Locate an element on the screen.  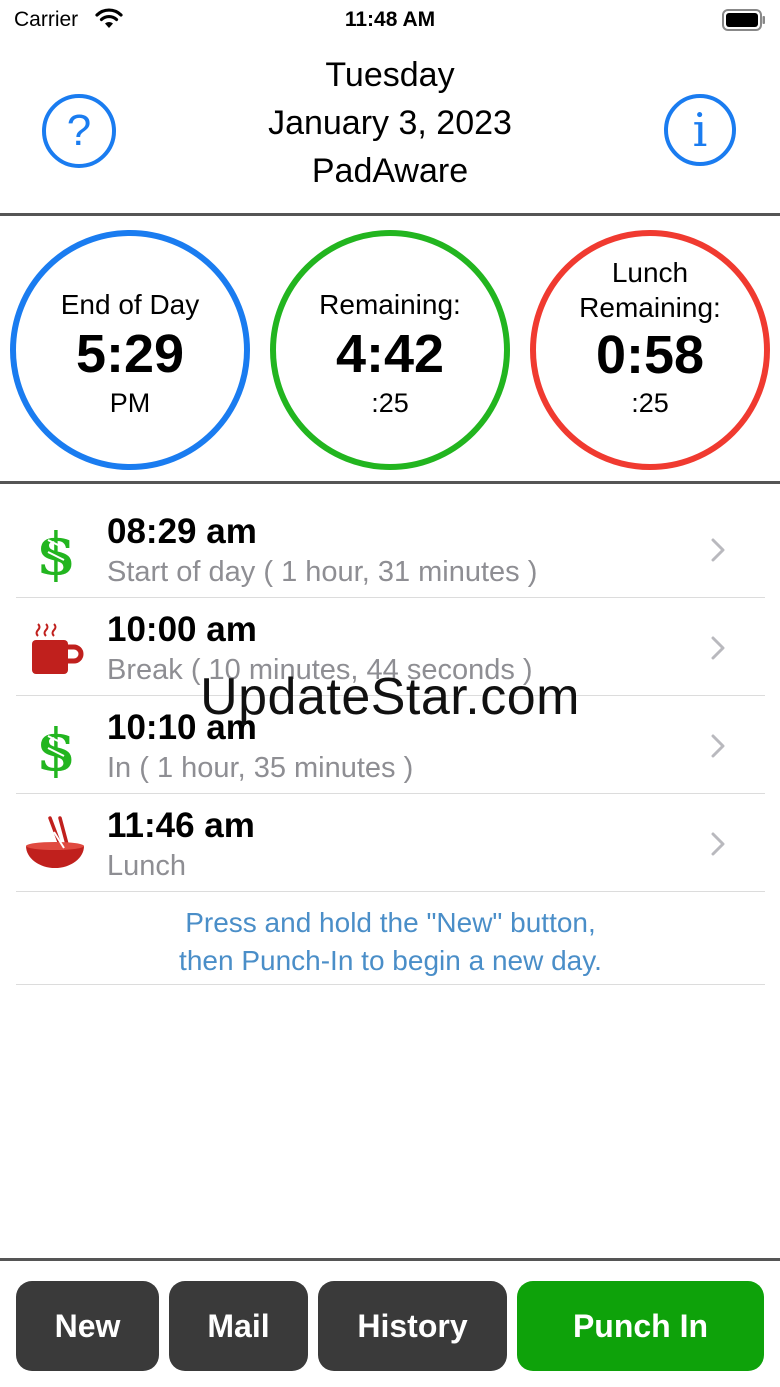
app-name: PadAware is located at coordinates (390, 171).